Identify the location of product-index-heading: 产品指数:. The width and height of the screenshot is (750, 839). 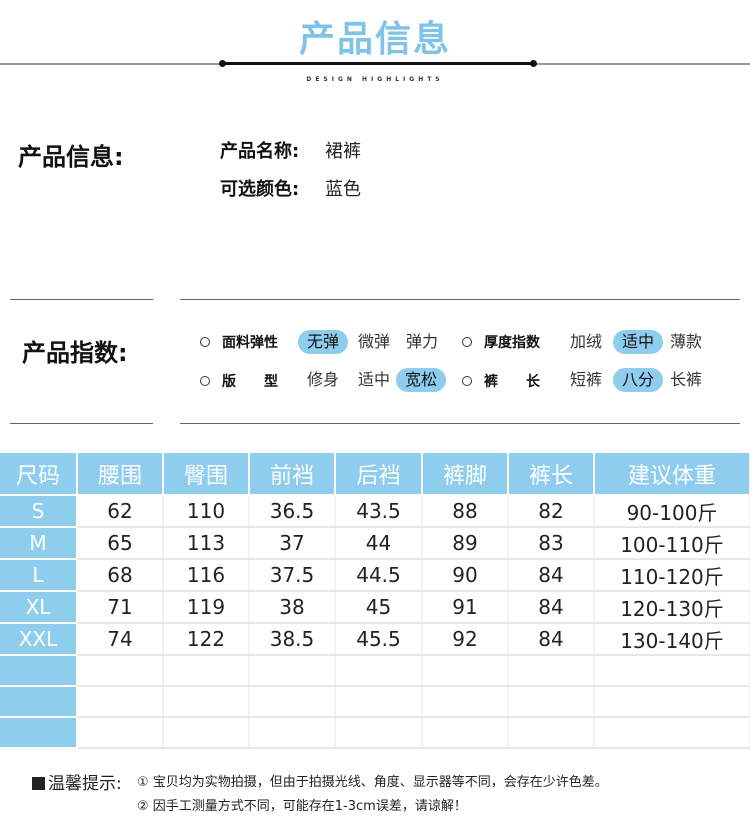
(75, 353).